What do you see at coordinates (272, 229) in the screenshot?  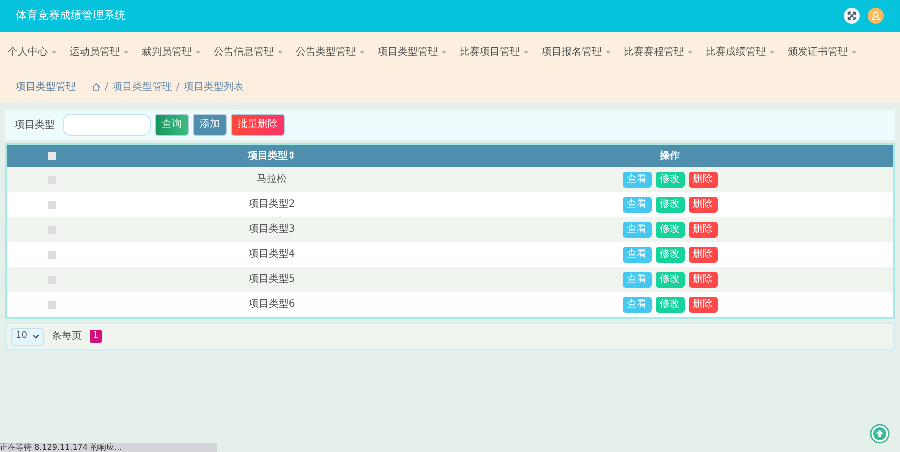 I see `table-cell: 项目类型3` at bounding box center [272, 229].